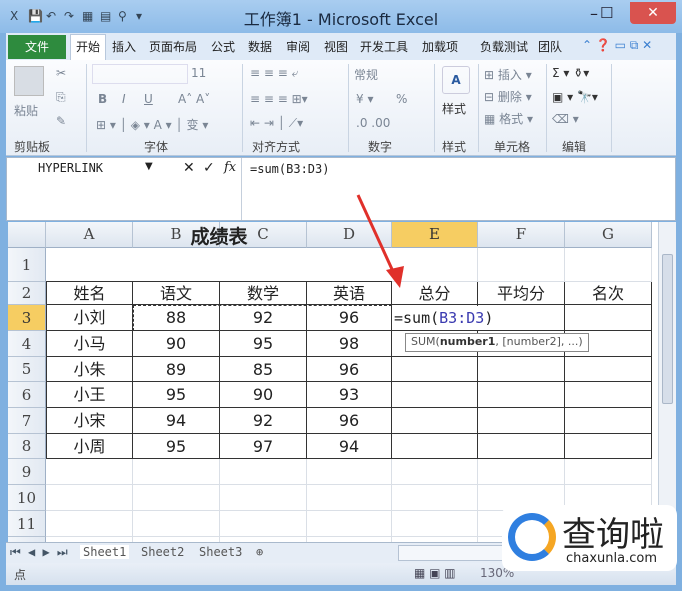 The height and width of the screenshot is (591, 682). Describe the element at coordinates (608, 293) in the screenshot. I see `cell-G2: 名次` at that location.